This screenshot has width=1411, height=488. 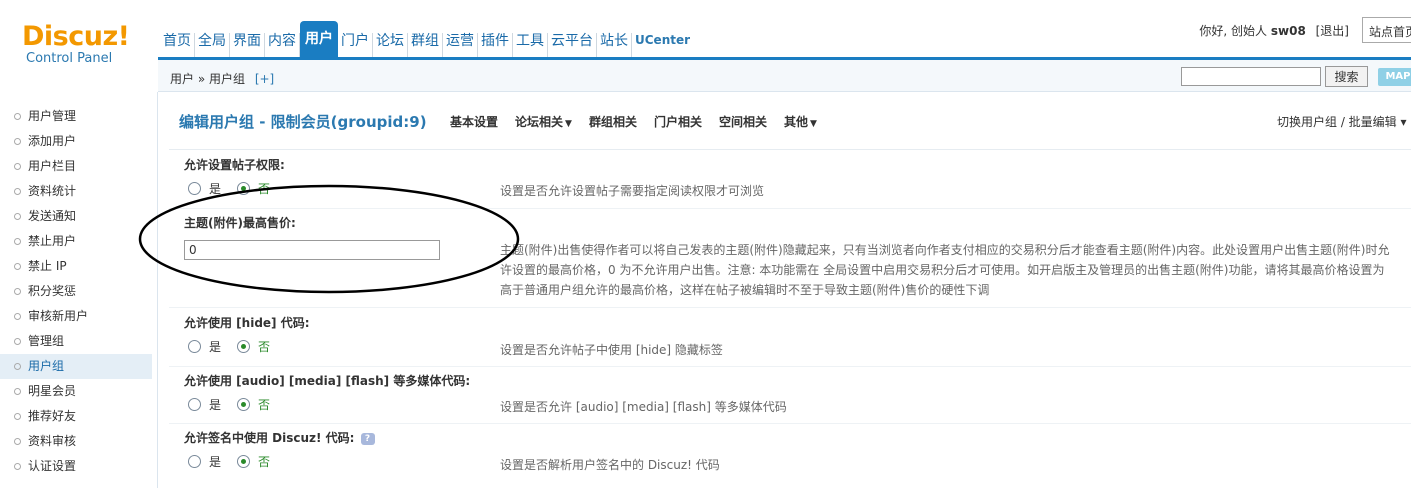 What do you see at coordinates (76, 391) in the screenshot?
I see `sidebar-item: 明星会员` at bounding box center [76, 391].